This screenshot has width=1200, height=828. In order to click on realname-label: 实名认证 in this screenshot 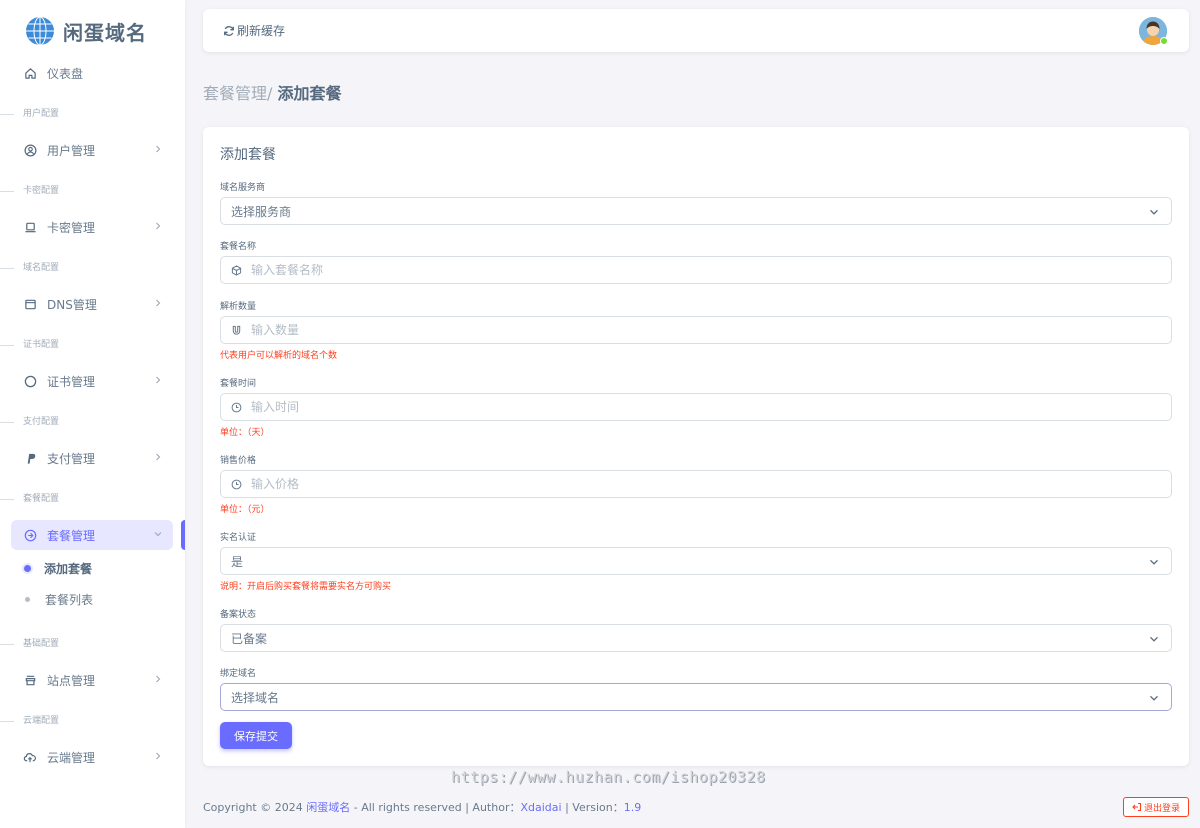, I will do `click(238, 538)`.